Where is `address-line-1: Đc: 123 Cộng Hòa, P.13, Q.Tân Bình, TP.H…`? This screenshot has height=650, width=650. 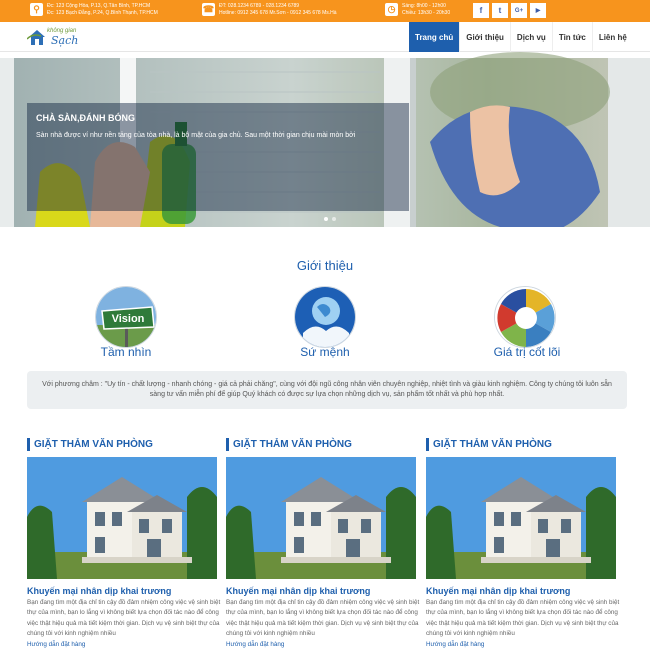
address-line-1: Đc: 123 Cộng Hòa, P.13, Q.Tân Bình, TP.H… is located at coordinates (99, 6).